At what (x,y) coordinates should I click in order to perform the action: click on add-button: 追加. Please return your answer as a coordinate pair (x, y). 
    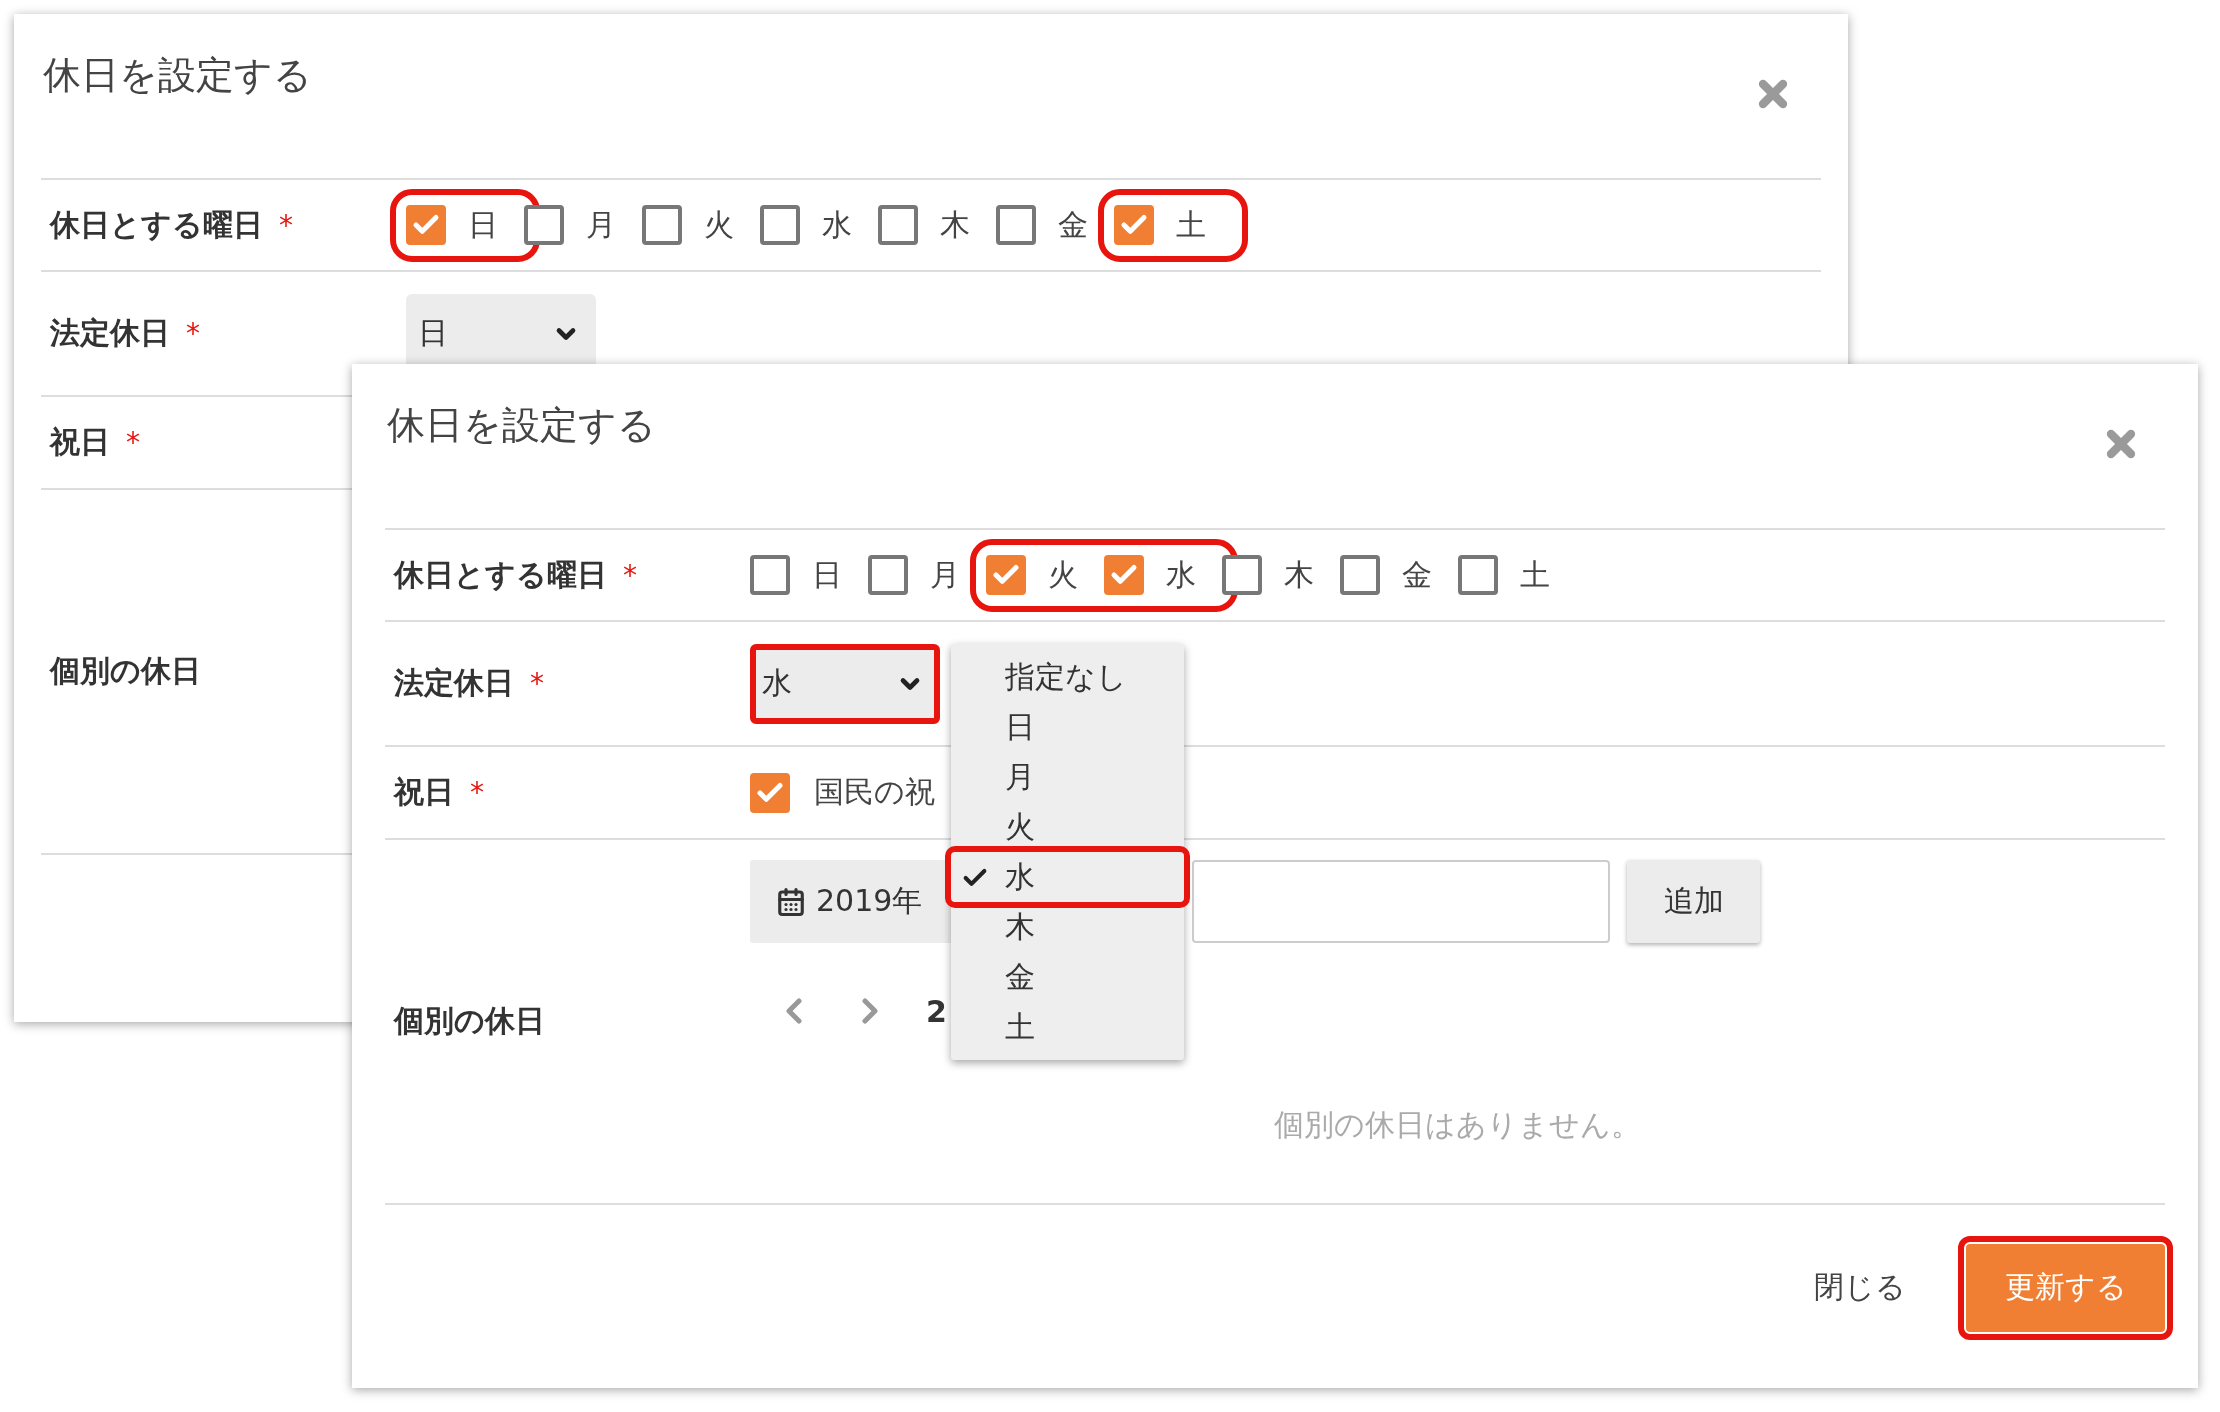
    Looking at the image, I should click on (1693, 901).